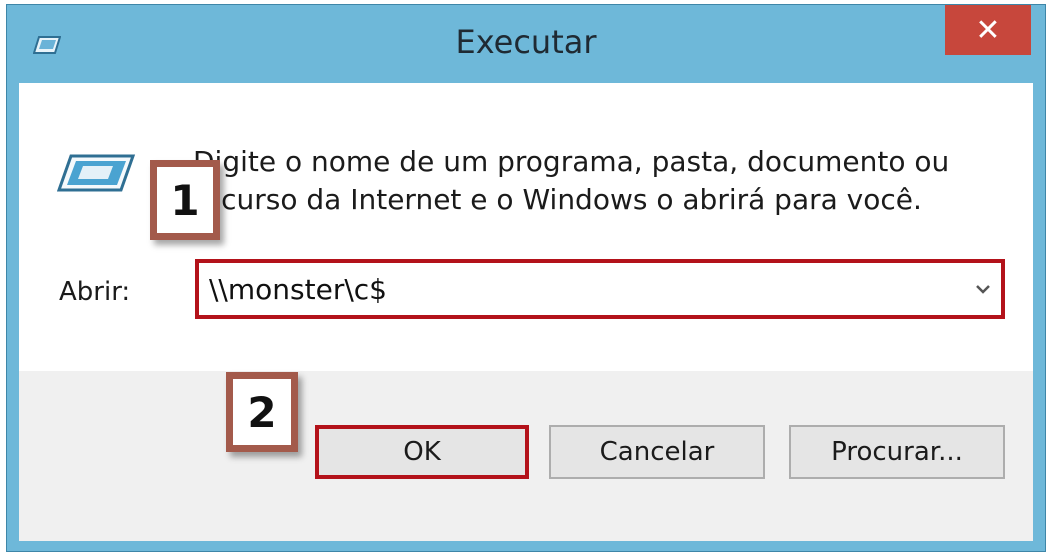 The height and width of the screenshot is (560, 1056). What do you see at coordinates (422, 452) in the screenshot?
I see `ok-button: OK` at bounding box center [422, 452].